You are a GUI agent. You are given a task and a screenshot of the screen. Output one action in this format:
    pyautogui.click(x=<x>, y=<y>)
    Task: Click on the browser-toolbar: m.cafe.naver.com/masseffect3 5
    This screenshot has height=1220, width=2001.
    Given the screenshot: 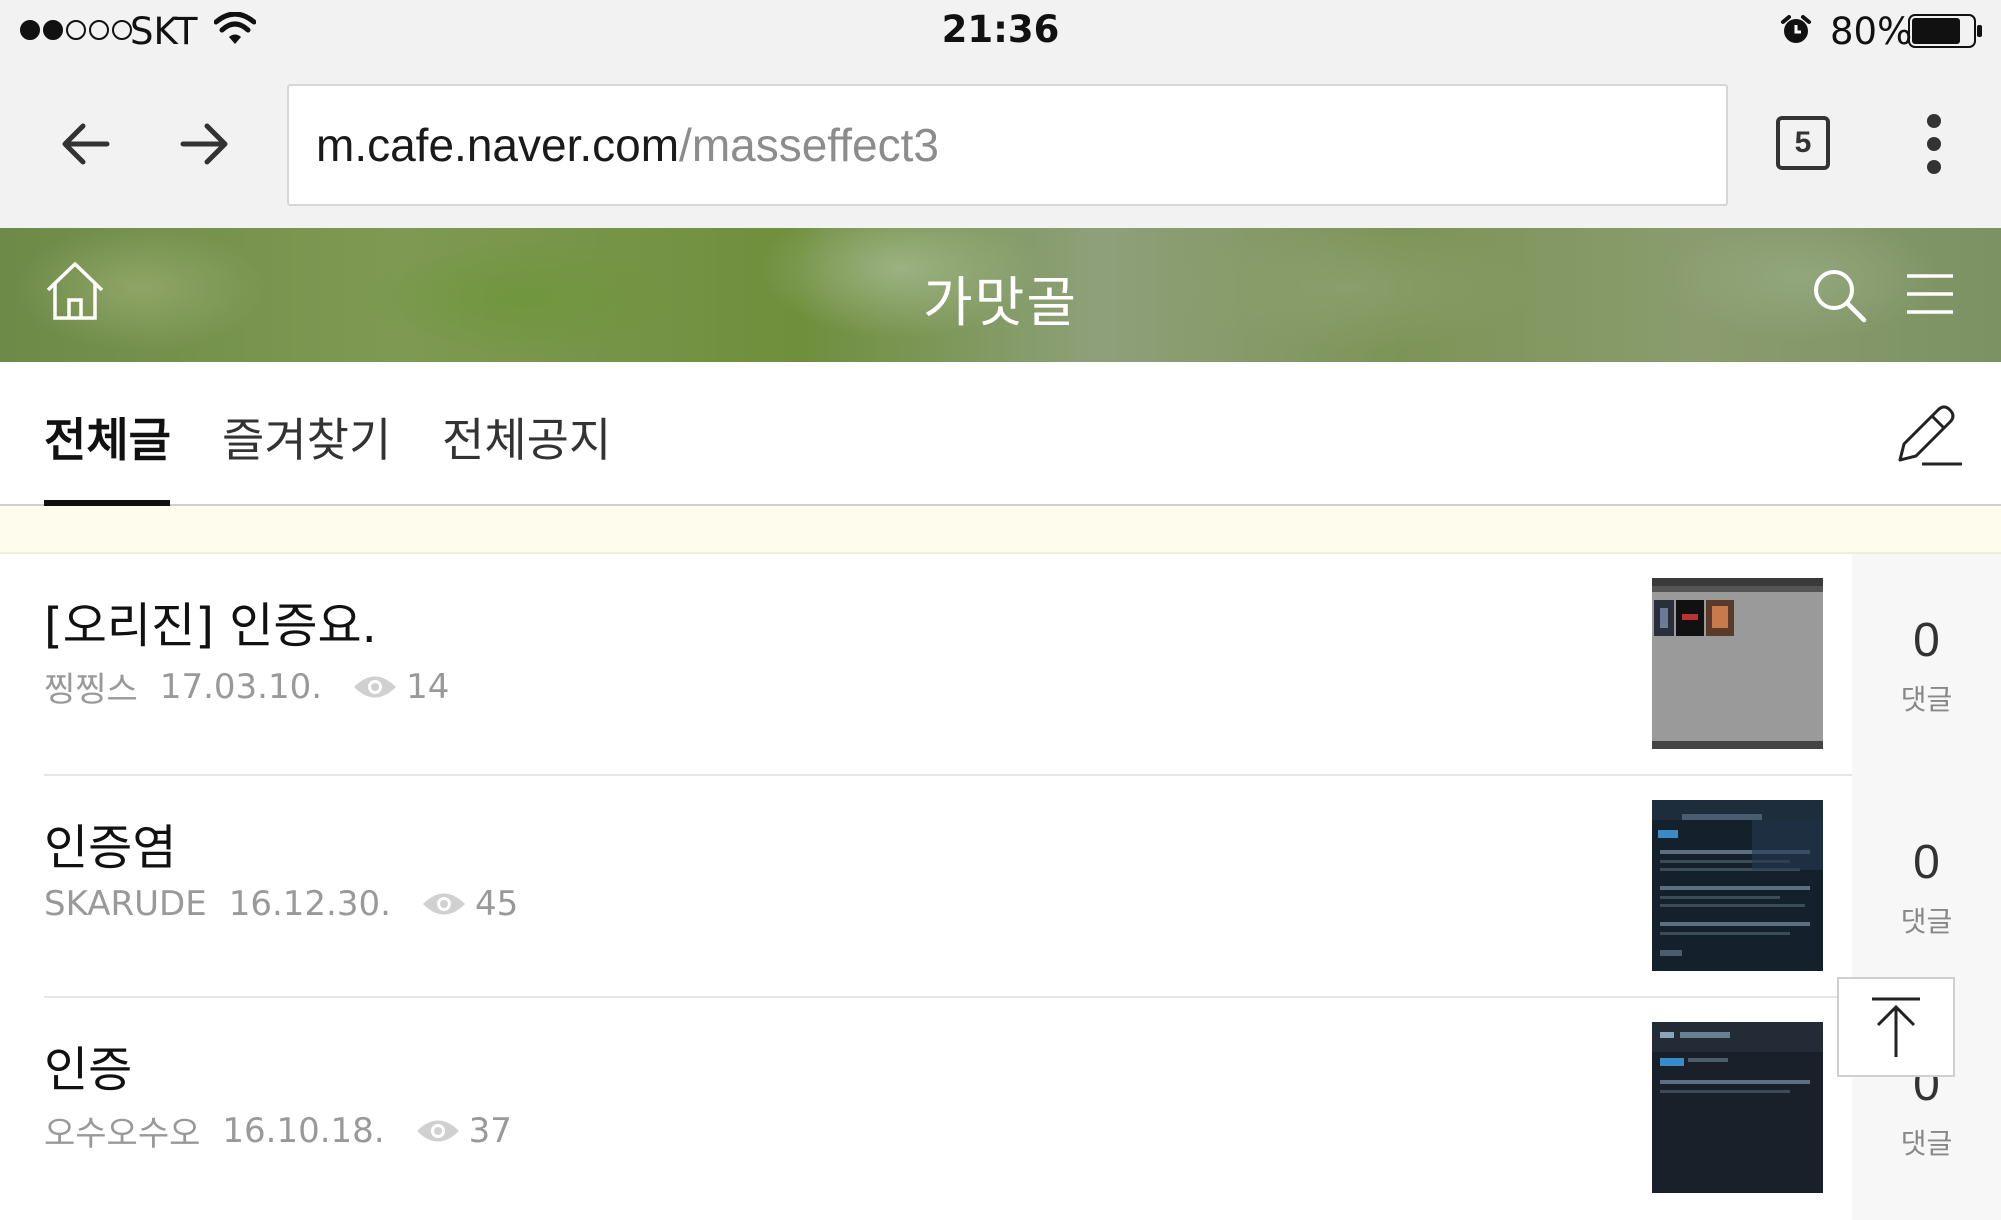 What is the action you would take?
    pyautogui.click(x=1000, y=145)
    